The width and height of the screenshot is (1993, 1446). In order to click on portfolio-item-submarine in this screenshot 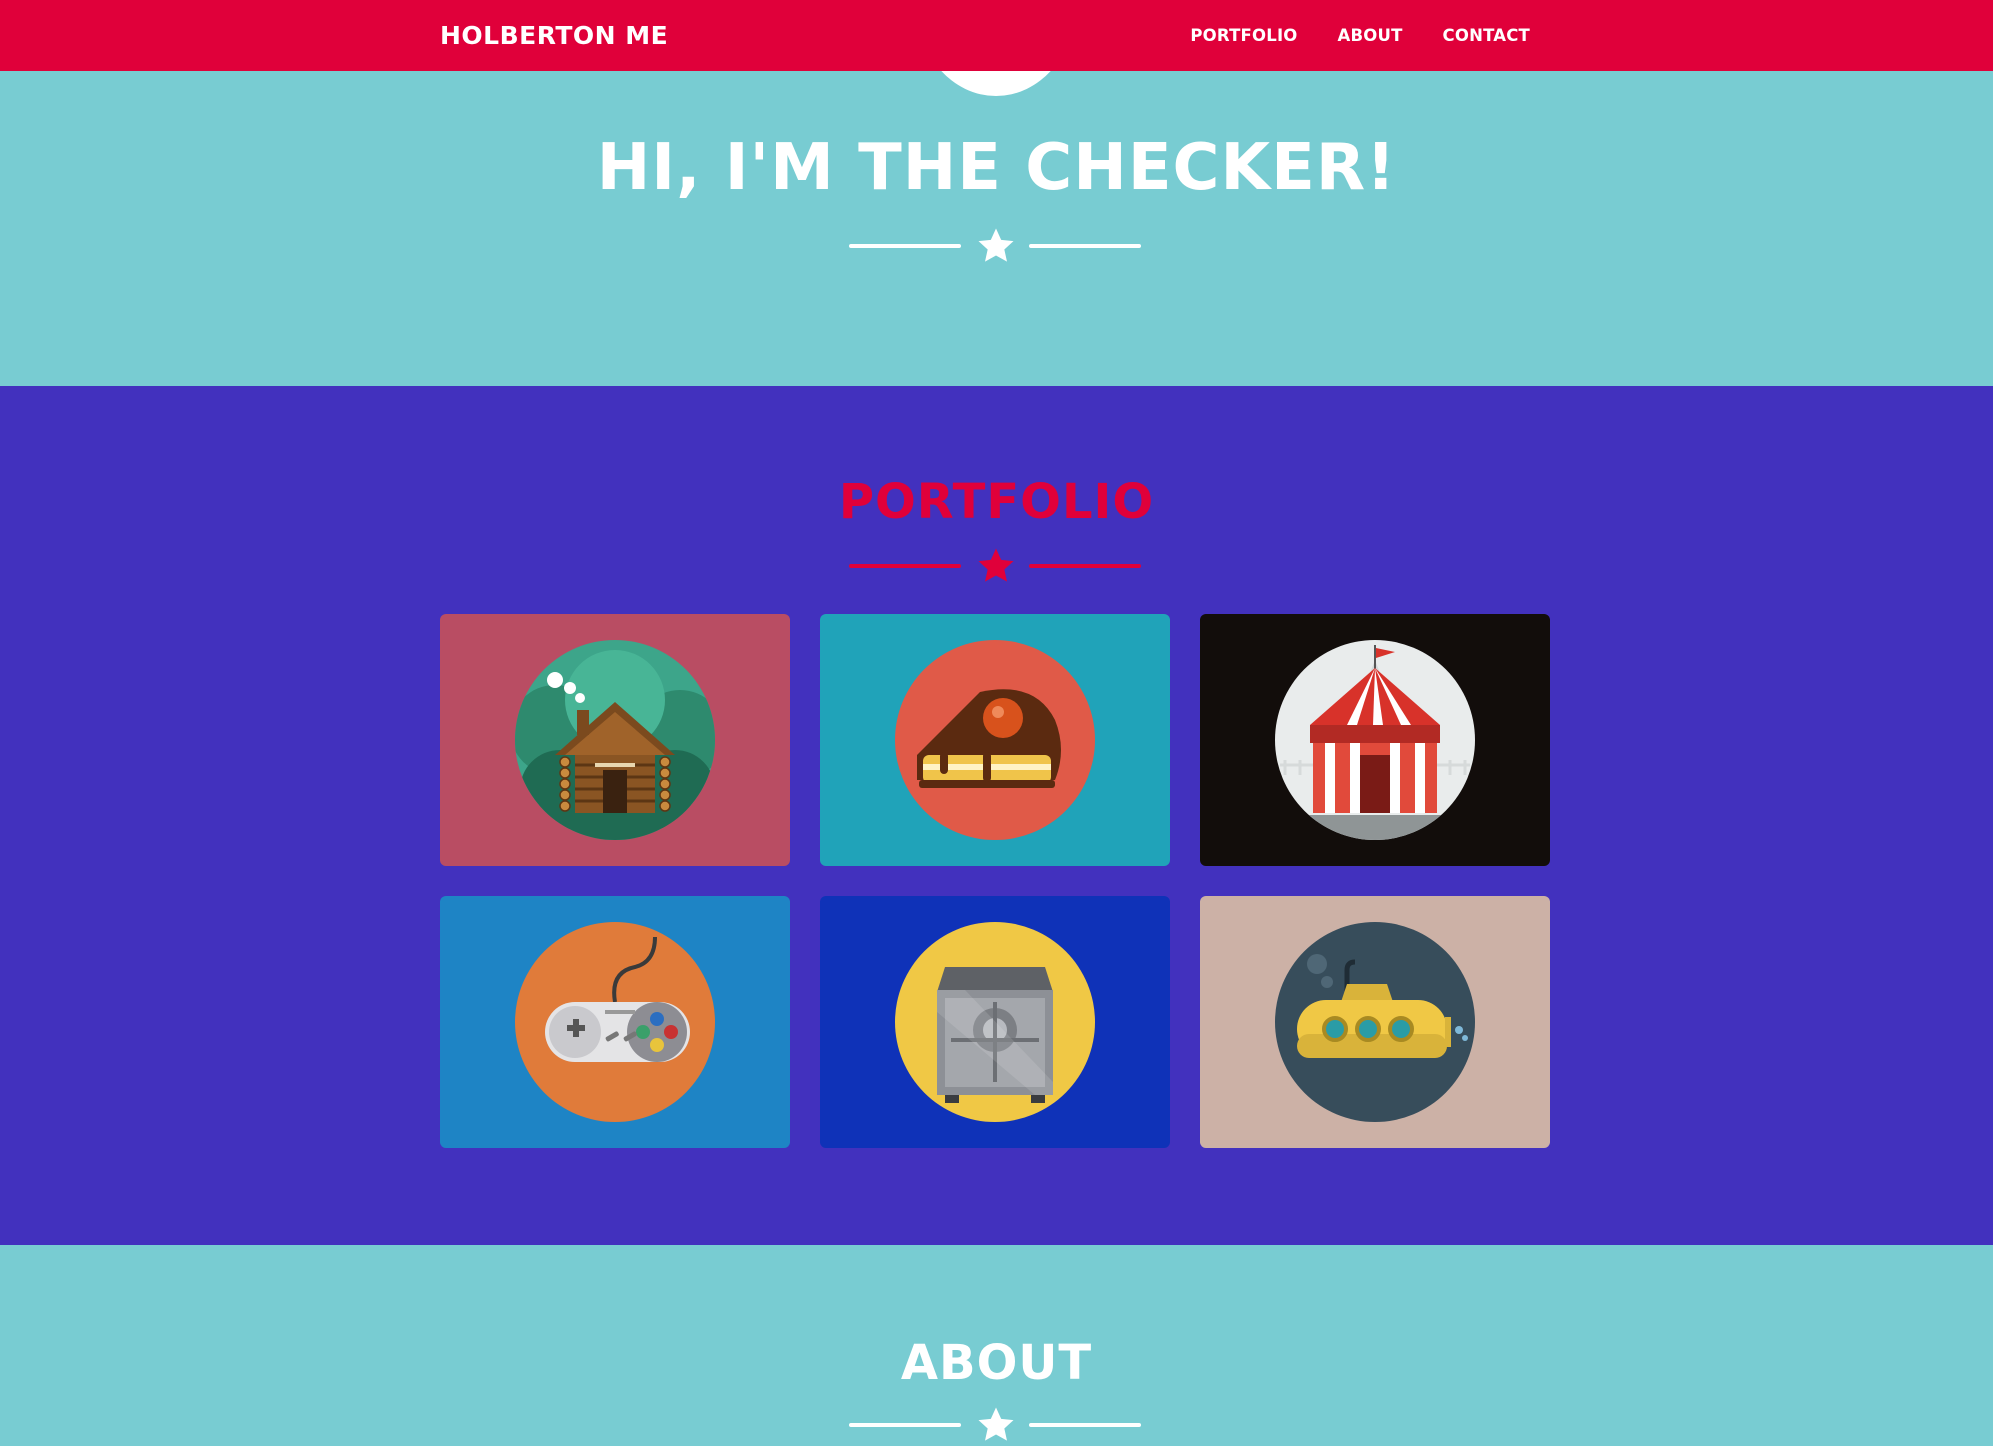, I will do `click(1375, 1022)`.